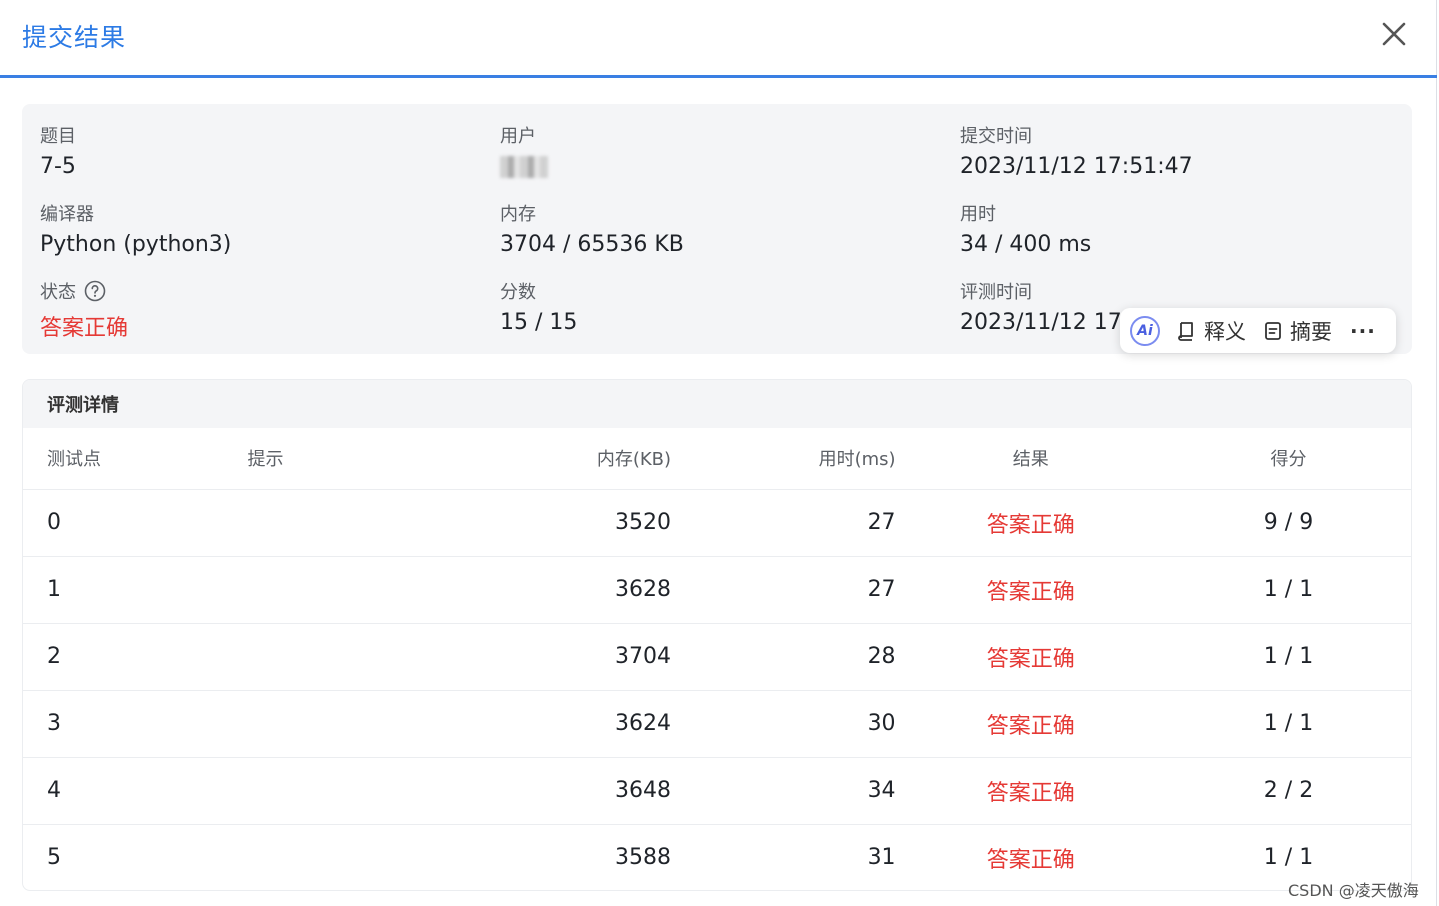  What do you see at coordinates (135, 459) in the screenshot?
I see `column-header-case: 测试点` at bounding box center [135, 459].